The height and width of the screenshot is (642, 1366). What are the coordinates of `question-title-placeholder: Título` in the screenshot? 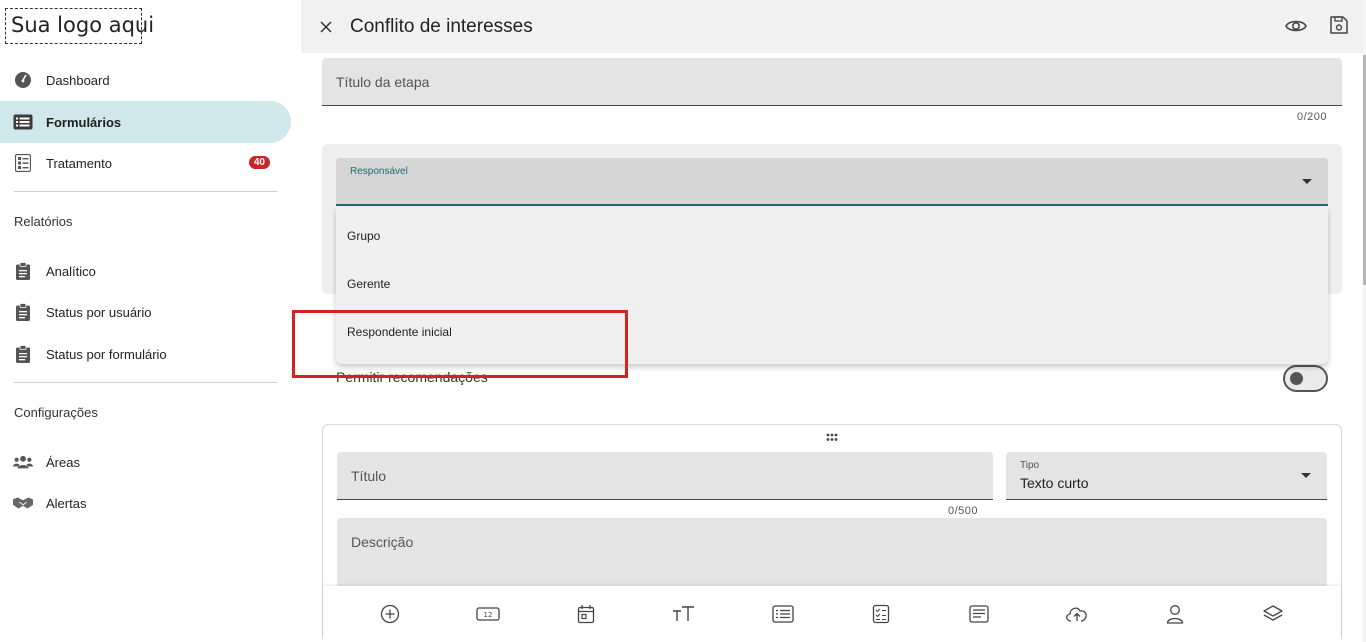 It's located at (369, 476).